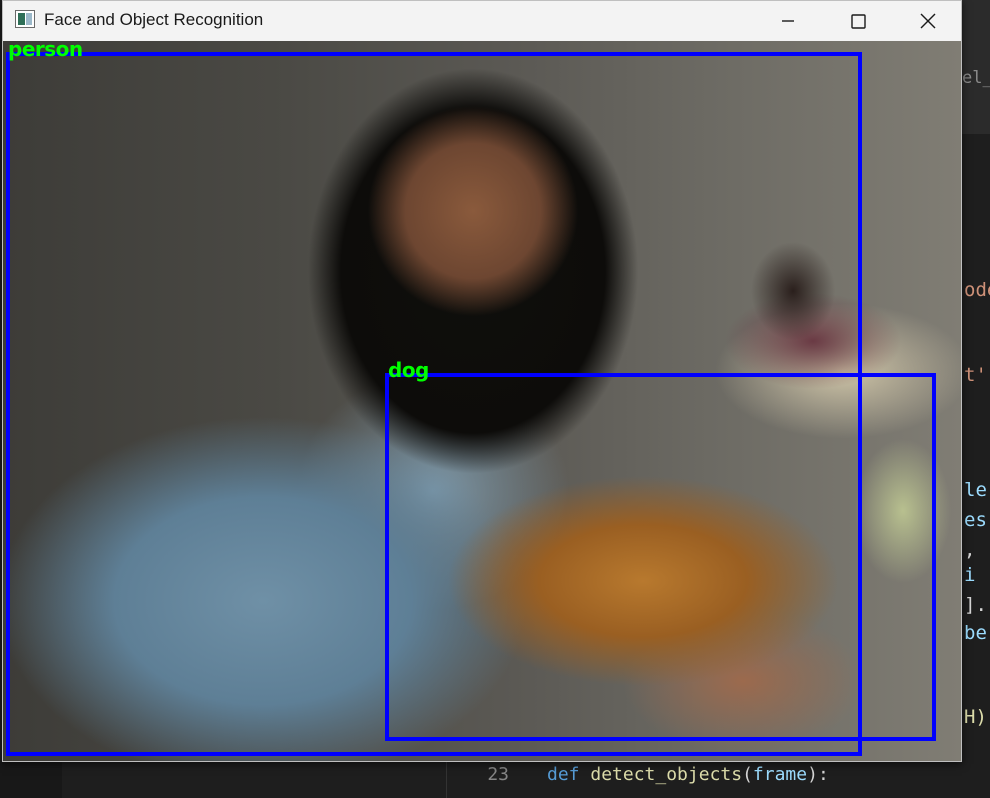  I want to click on close-icon, so click(928, 21).